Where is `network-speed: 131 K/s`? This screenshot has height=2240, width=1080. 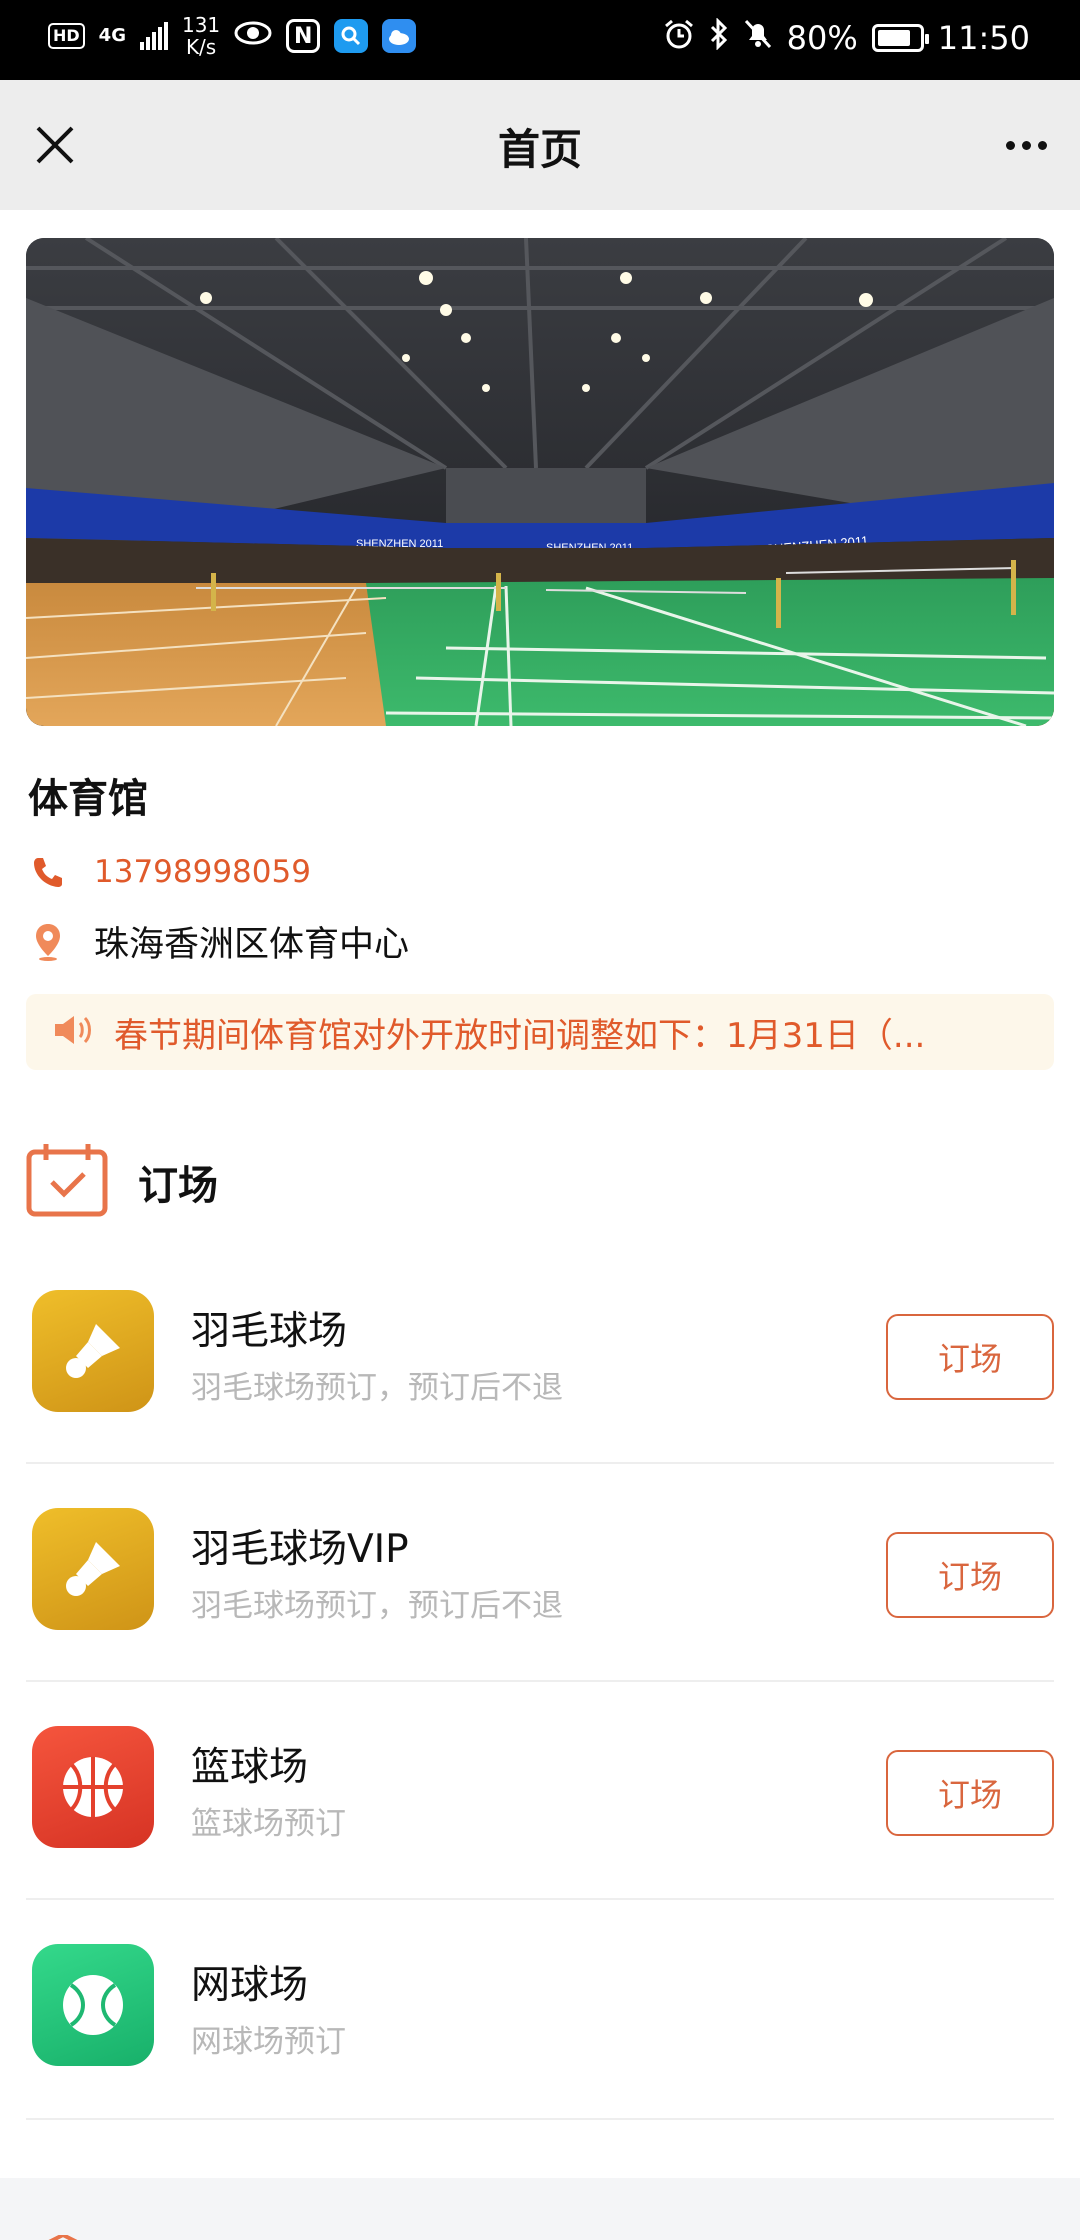
network-speed: 131 K/s is located at coordinates (201, 36).